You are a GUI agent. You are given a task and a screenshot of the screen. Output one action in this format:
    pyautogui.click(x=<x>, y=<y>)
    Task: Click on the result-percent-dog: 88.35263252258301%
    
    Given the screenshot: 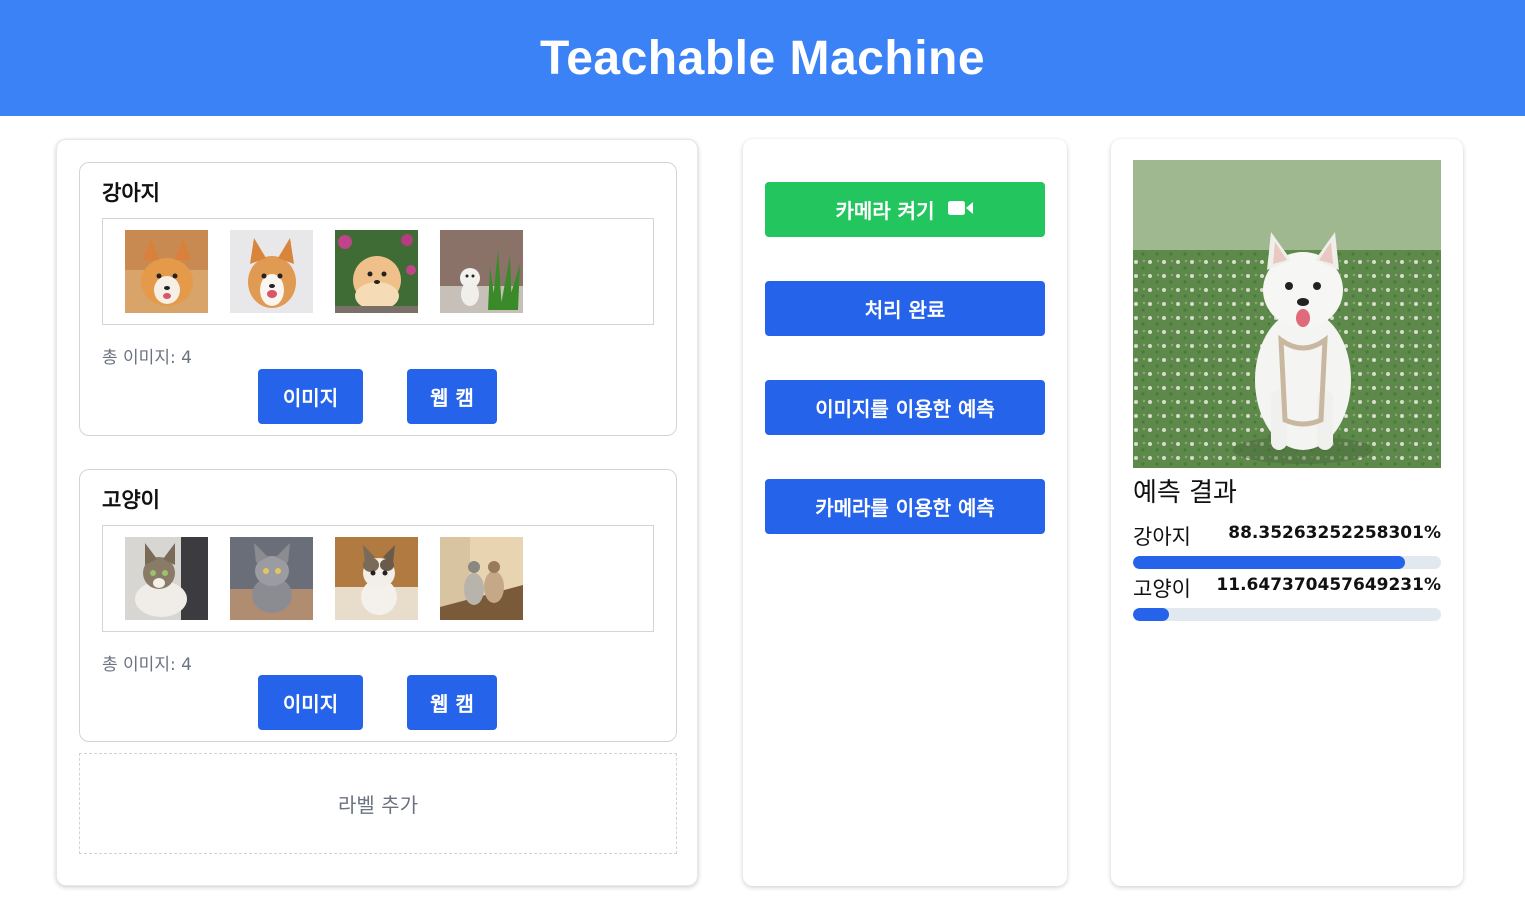 What is the action you would take?
    pyautogui.click(x=1334, y=533)
    